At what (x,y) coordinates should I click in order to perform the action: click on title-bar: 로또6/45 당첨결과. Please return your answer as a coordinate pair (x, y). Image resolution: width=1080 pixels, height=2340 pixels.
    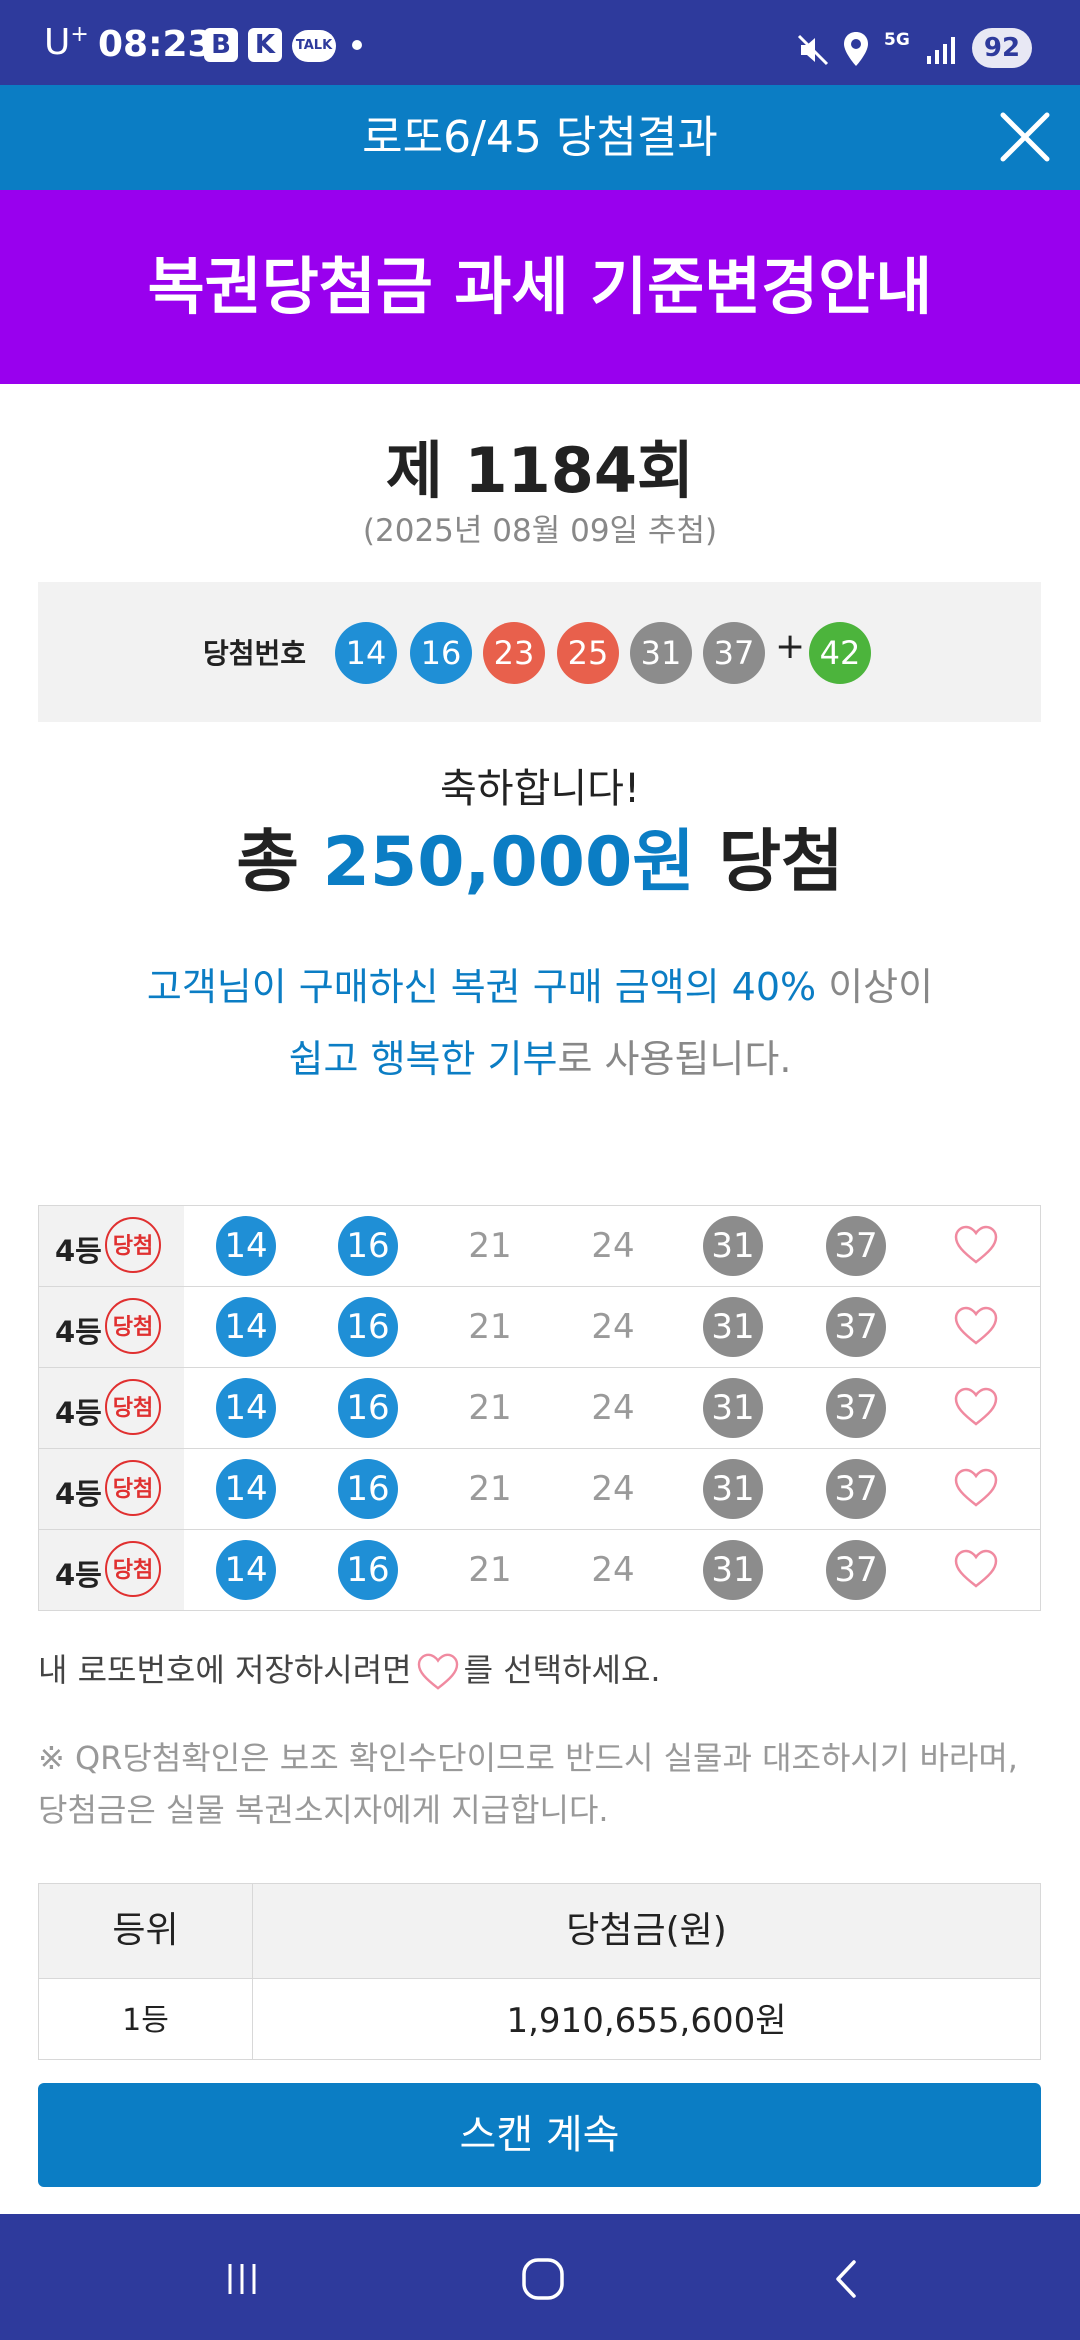
    Looking at the image, I should click on (540, 137).